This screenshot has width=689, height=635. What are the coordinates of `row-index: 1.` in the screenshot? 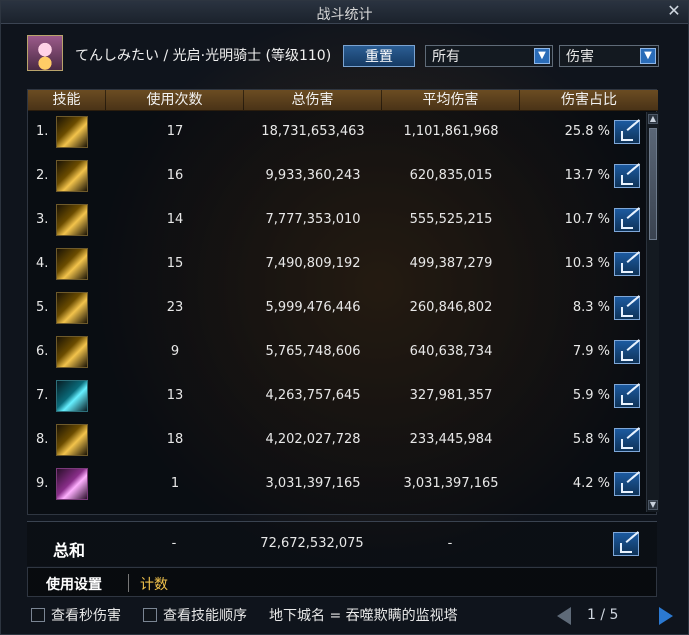 It's located at (42, 131).